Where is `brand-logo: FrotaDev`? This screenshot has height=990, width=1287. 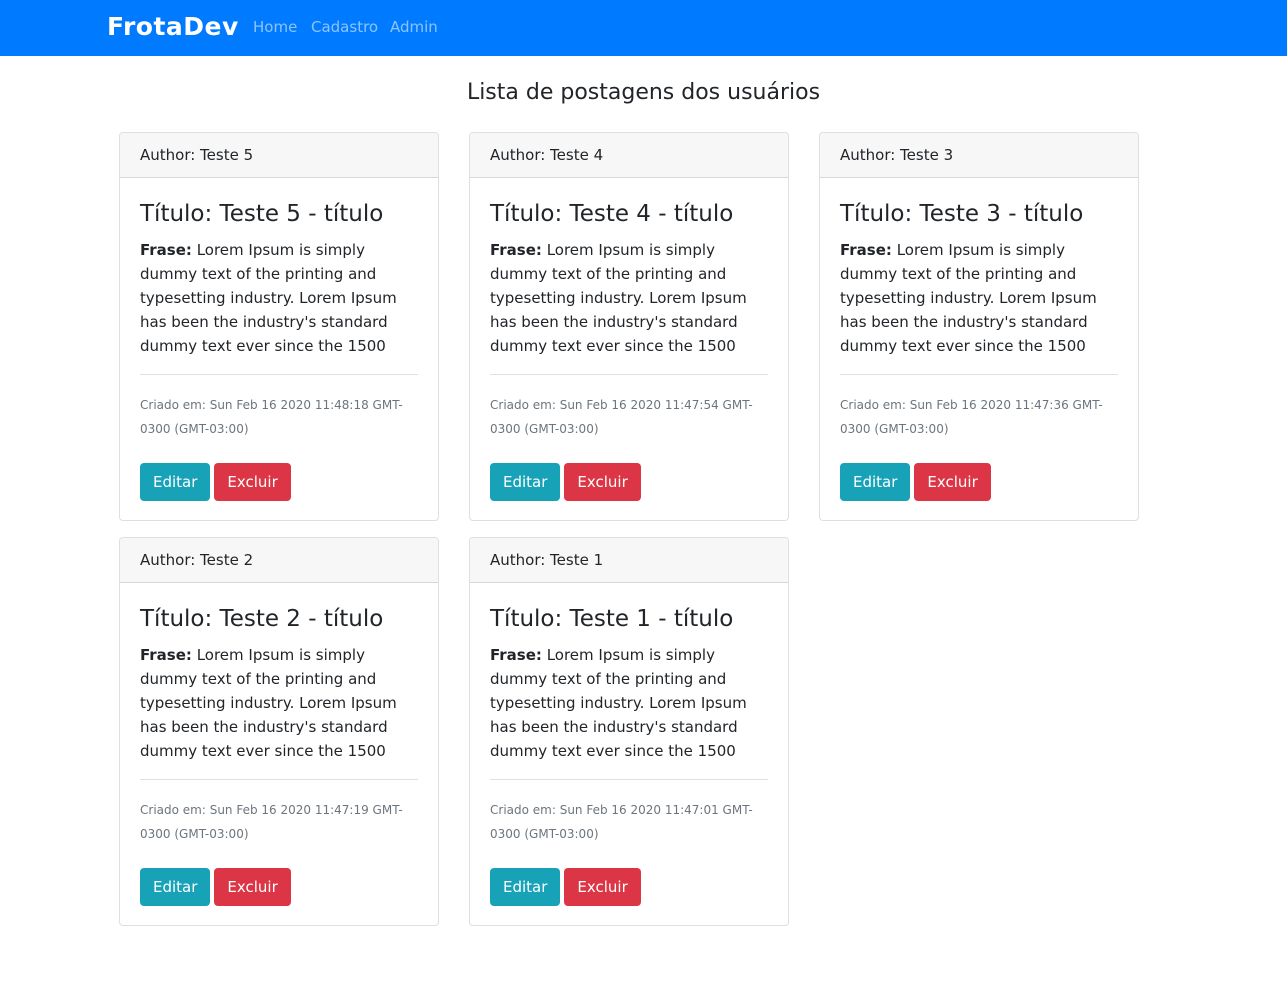
brand-logo: FrotaDev is located at coordinates (173, 26).